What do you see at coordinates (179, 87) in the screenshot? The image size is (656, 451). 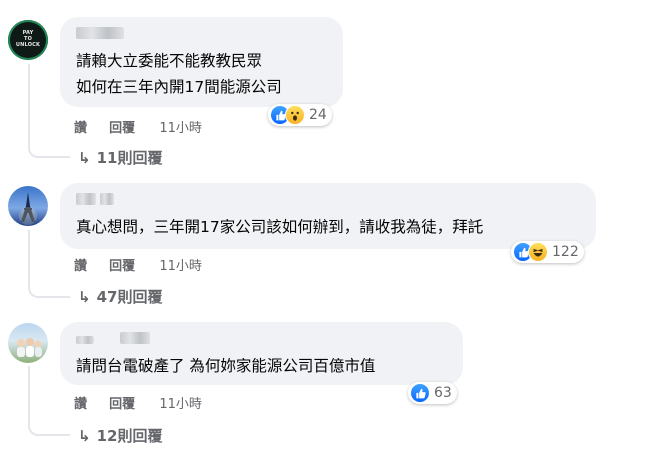 I see `comment-text: 如何在三年內開17間能源公司` at bounding box center [179, 87].